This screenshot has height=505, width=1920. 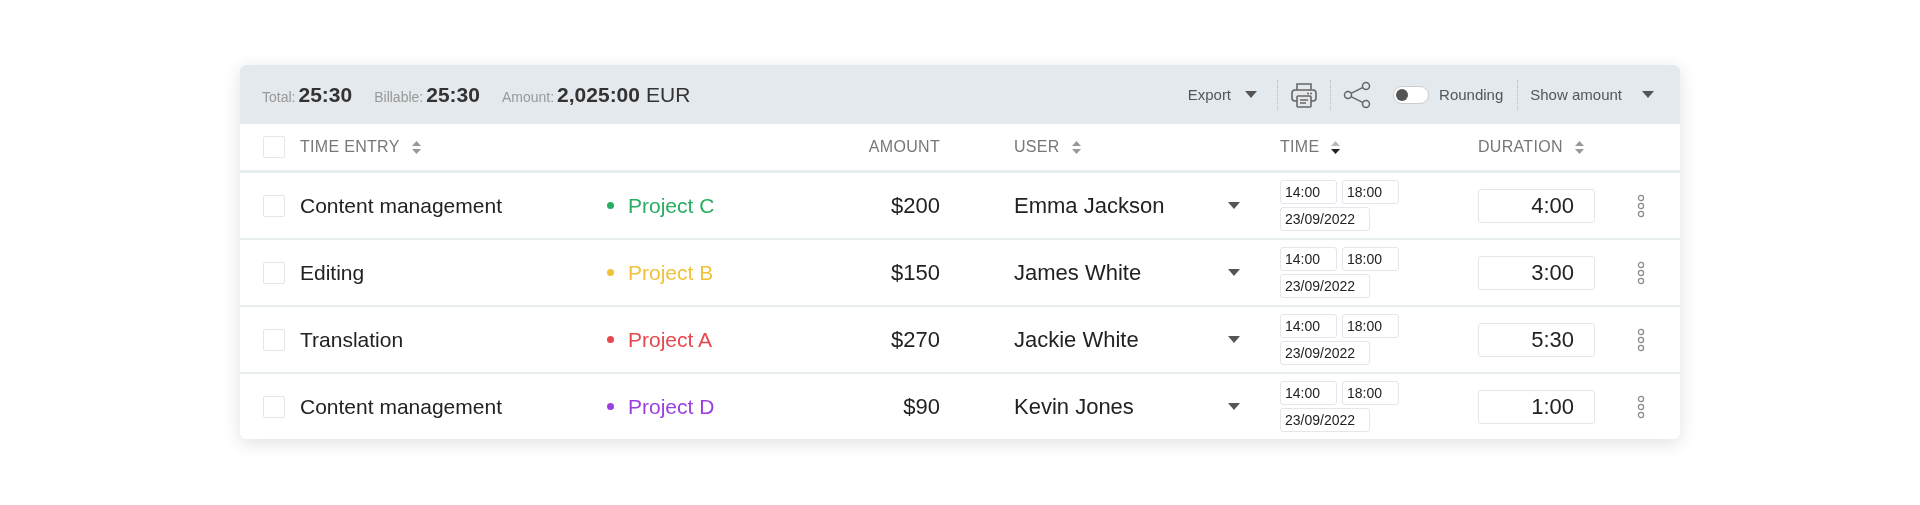 What do you see at coordinates (921, 406) in the screenshot?
I see `amount-value: $90` at bounding box center [921, 406].